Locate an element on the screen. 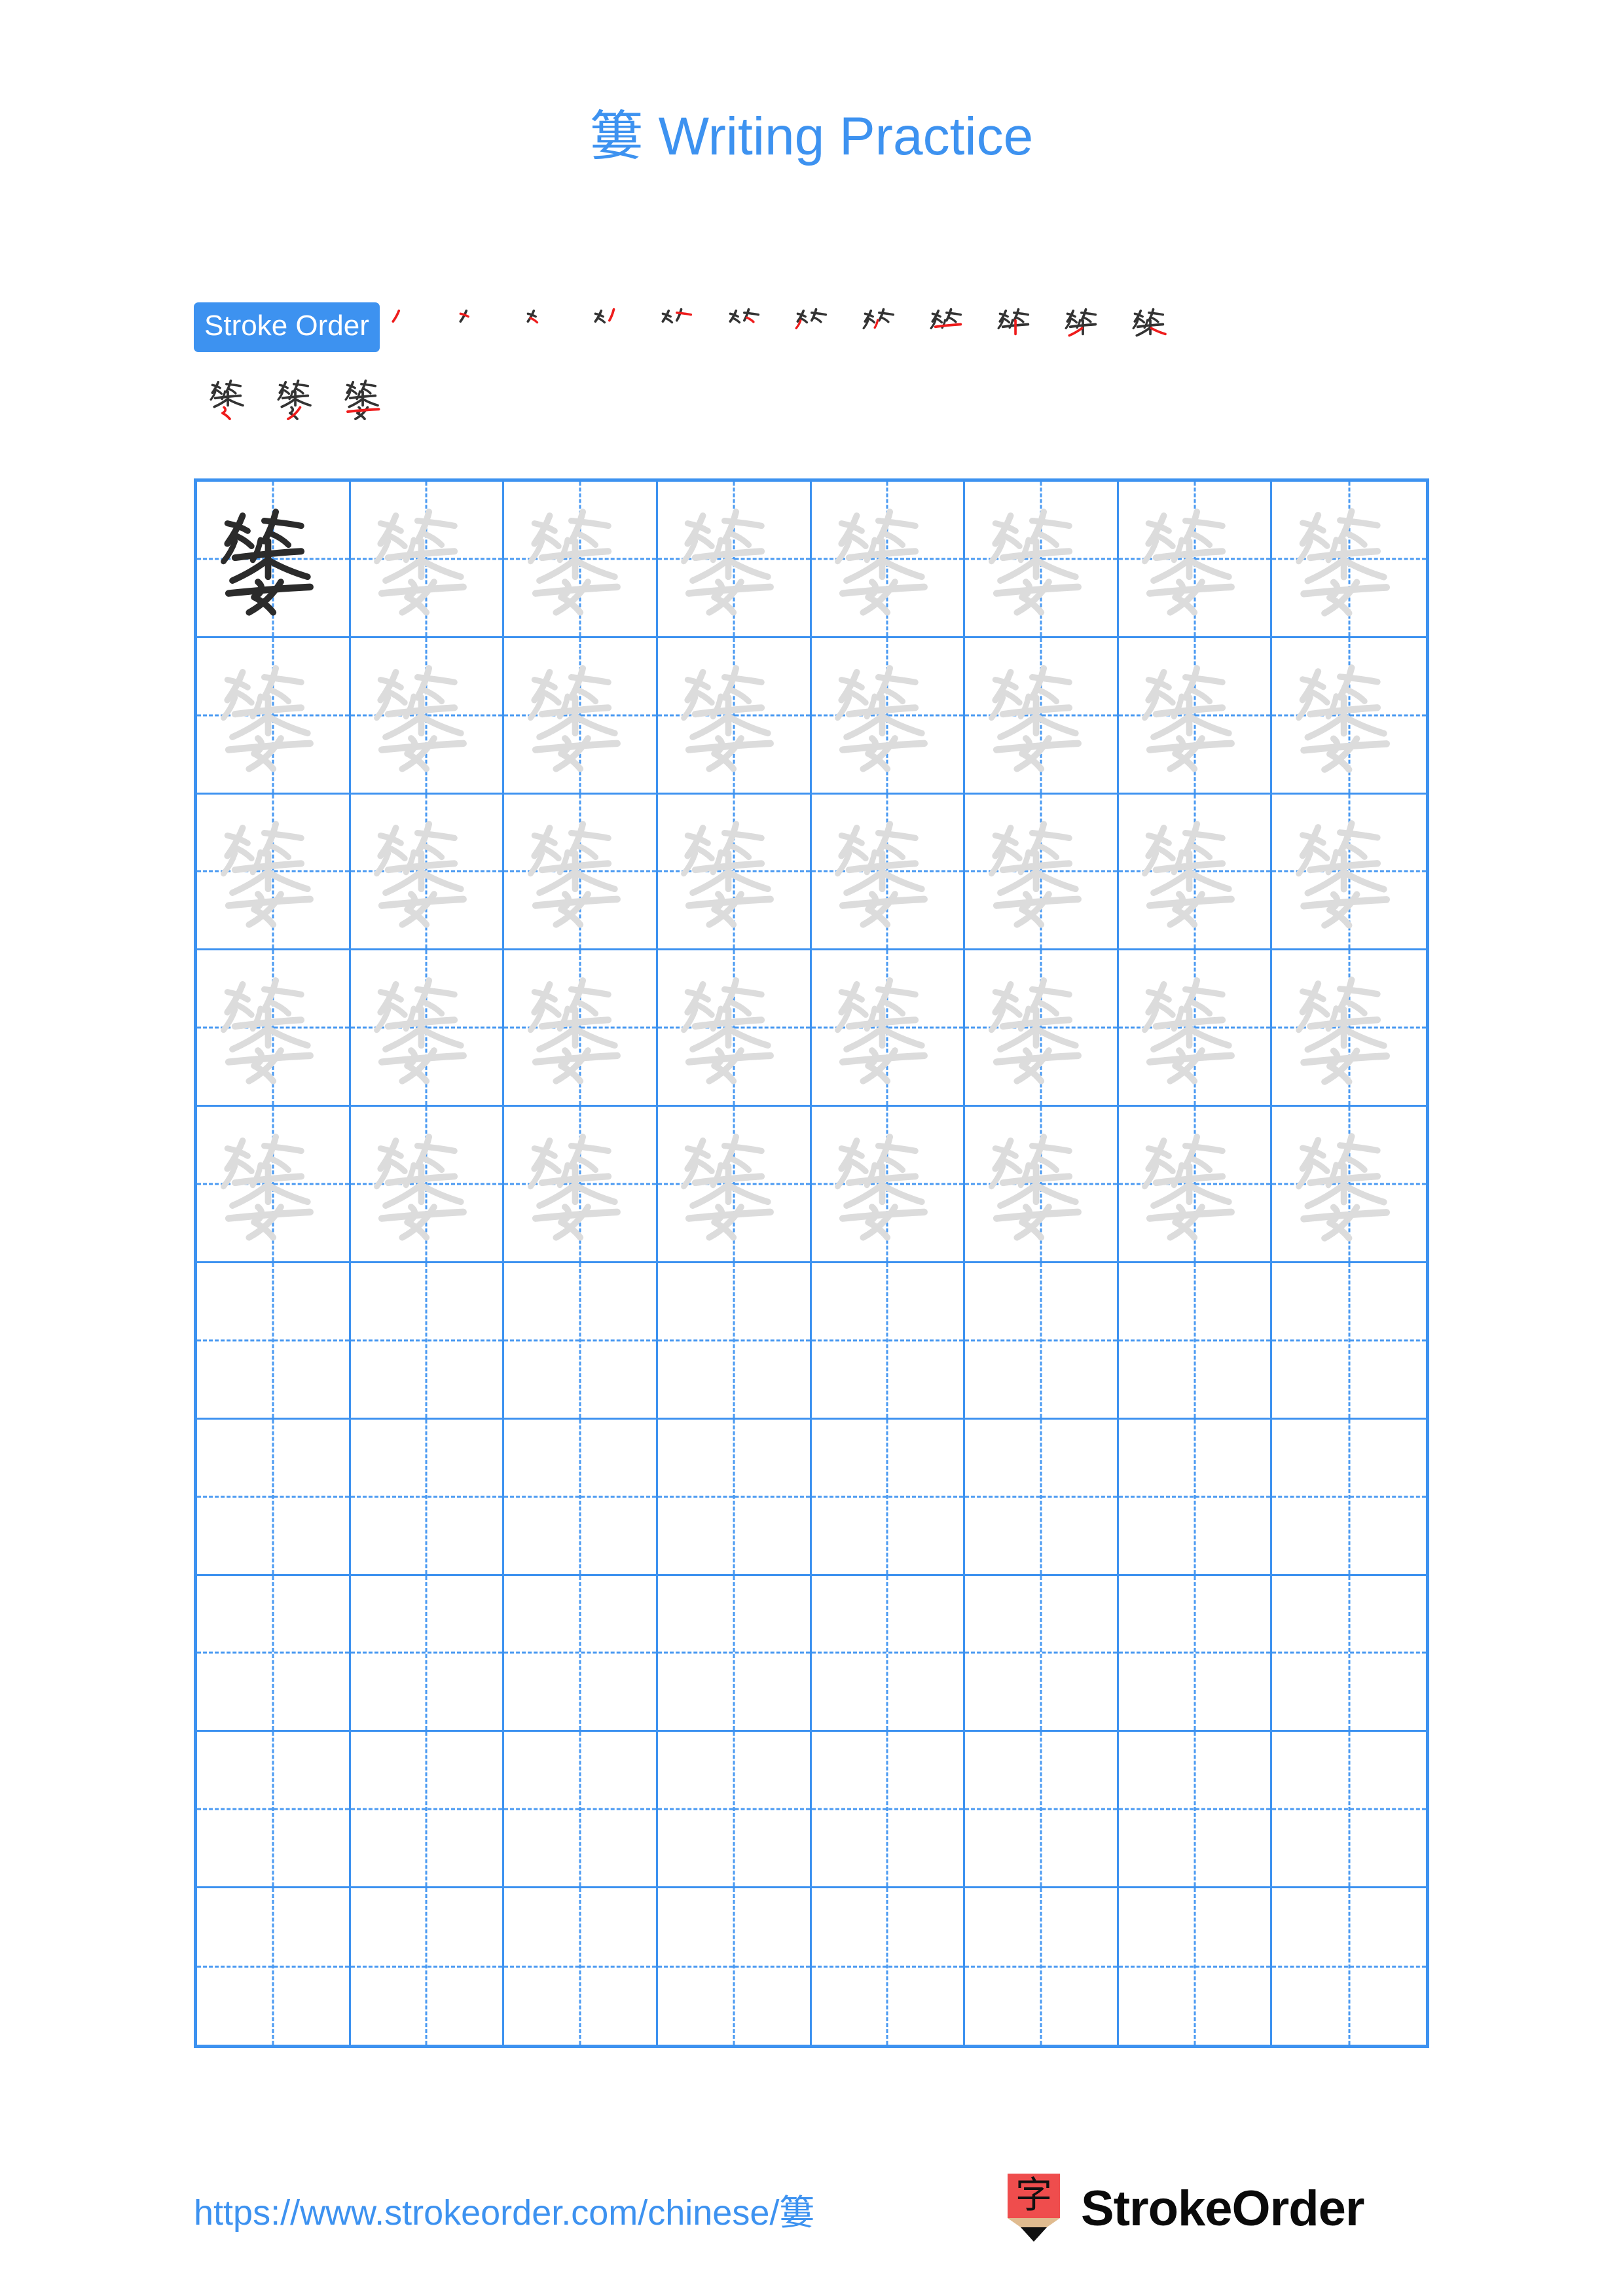  practice-cell-r1-c2 is located at coordinates (427, 560).